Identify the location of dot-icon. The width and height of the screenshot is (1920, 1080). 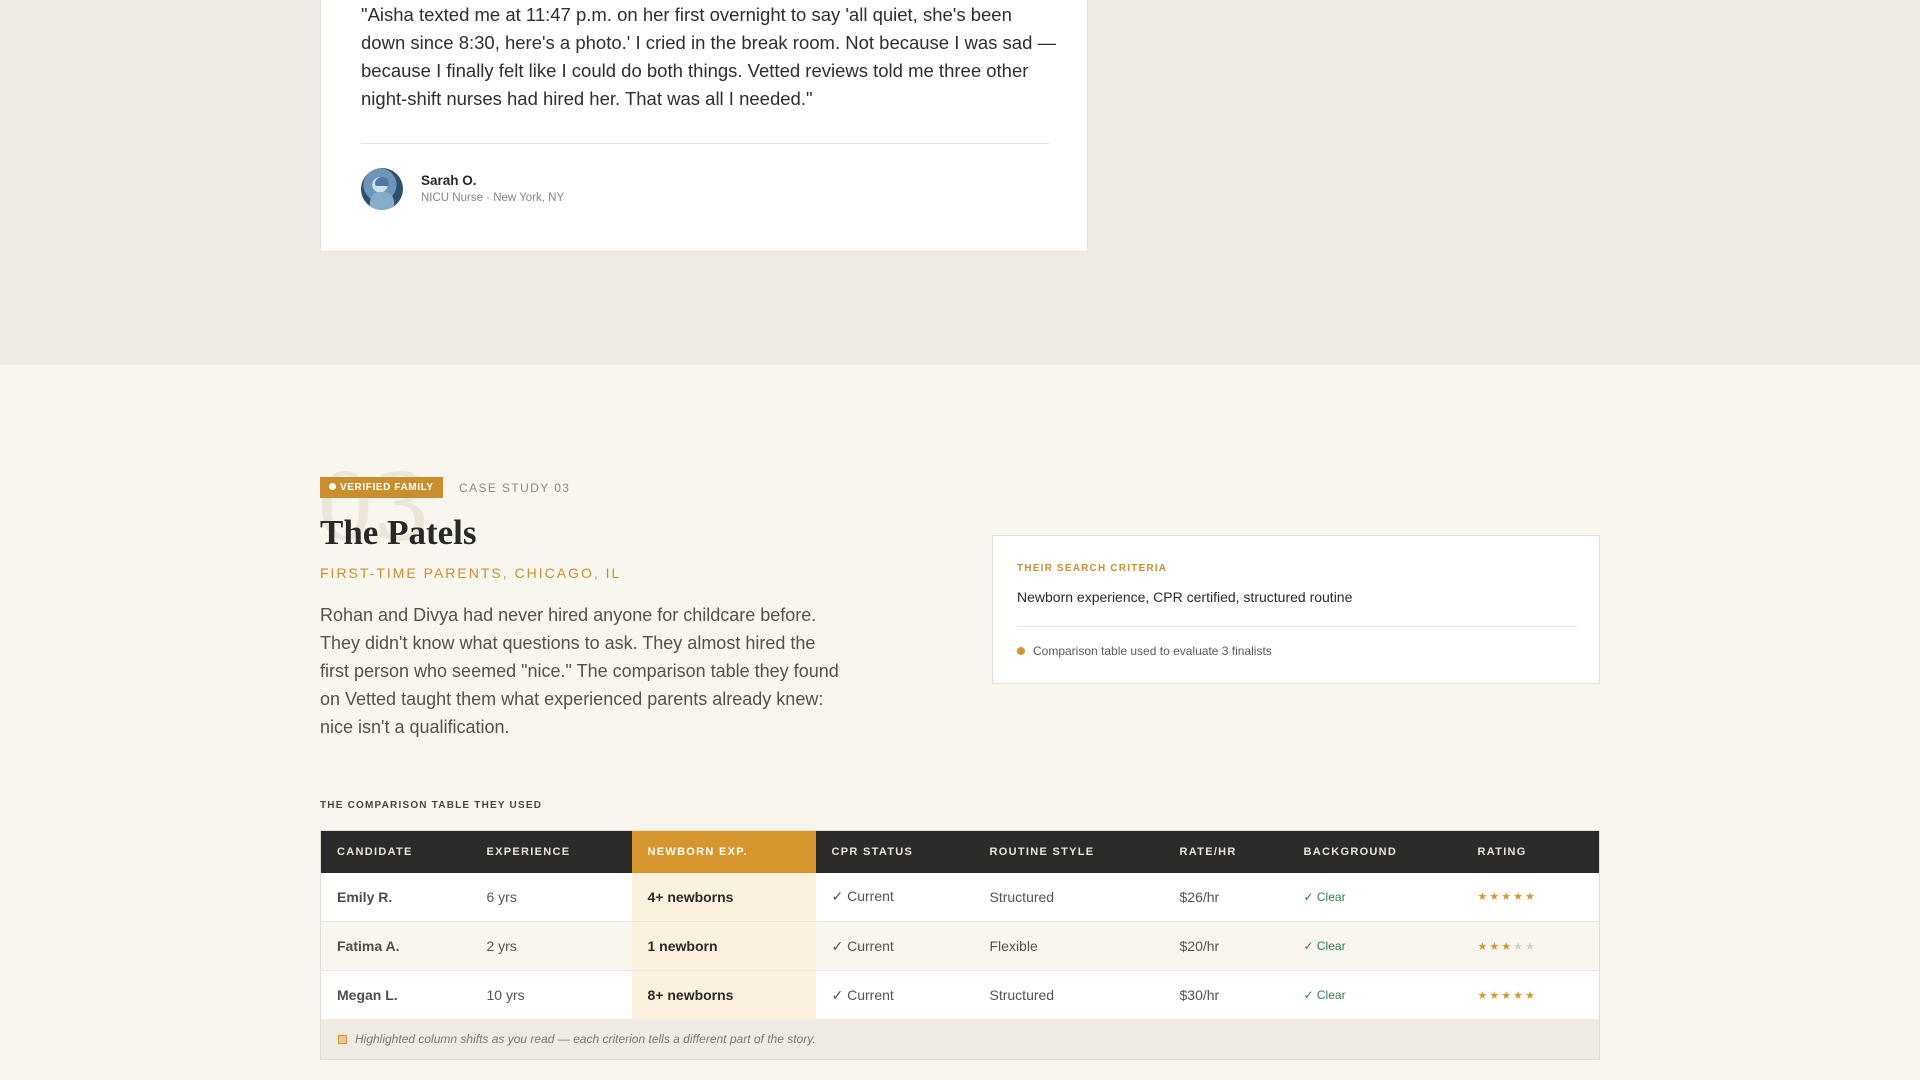
(1021, 651).